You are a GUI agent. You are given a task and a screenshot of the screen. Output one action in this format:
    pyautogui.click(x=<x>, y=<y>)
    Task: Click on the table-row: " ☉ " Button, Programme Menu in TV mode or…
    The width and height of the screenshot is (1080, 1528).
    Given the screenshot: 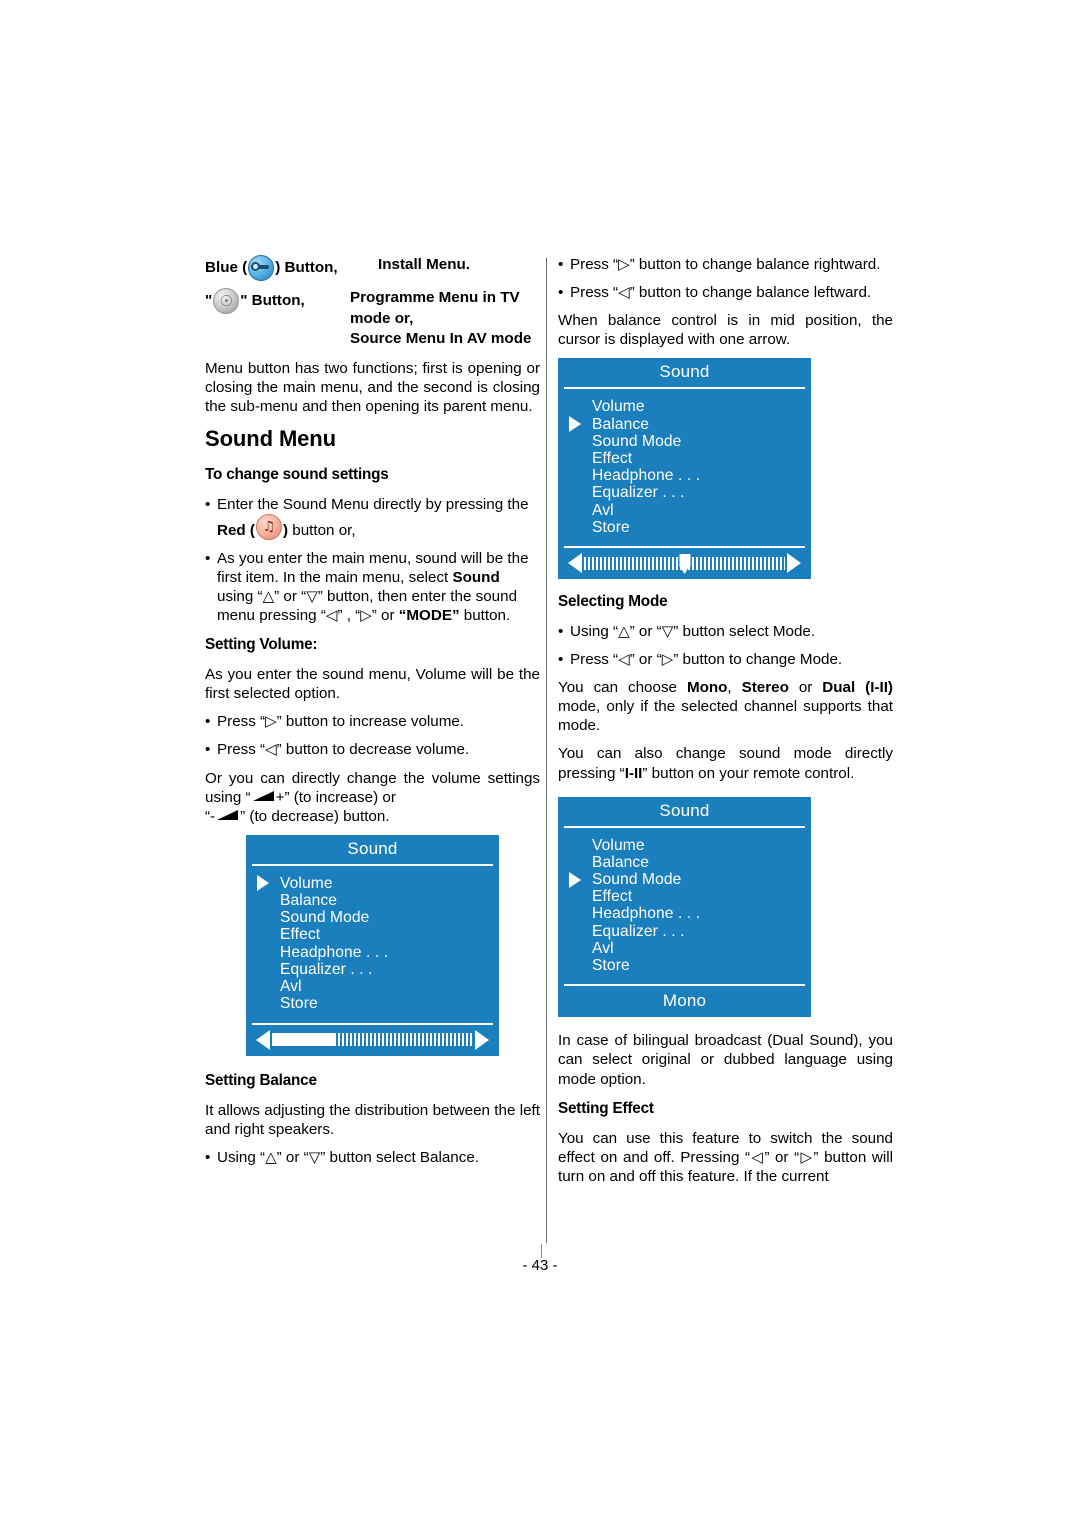 What is the action you would take?
    pyautogui.click(x=372, y=319)
    